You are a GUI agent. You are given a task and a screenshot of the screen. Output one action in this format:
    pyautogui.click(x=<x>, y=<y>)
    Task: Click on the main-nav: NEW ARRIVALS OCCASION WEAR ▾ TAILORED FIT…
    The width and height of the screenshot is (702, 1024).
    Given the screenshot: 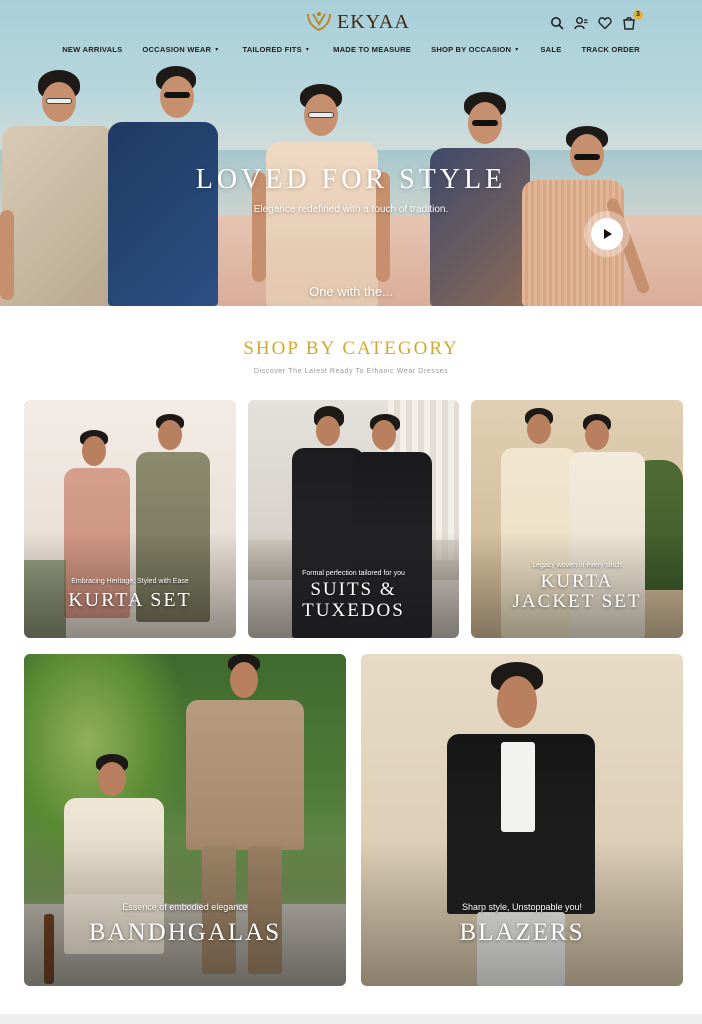 What is the action you would take?
    pyautogui.click(x=351, y=49)
    